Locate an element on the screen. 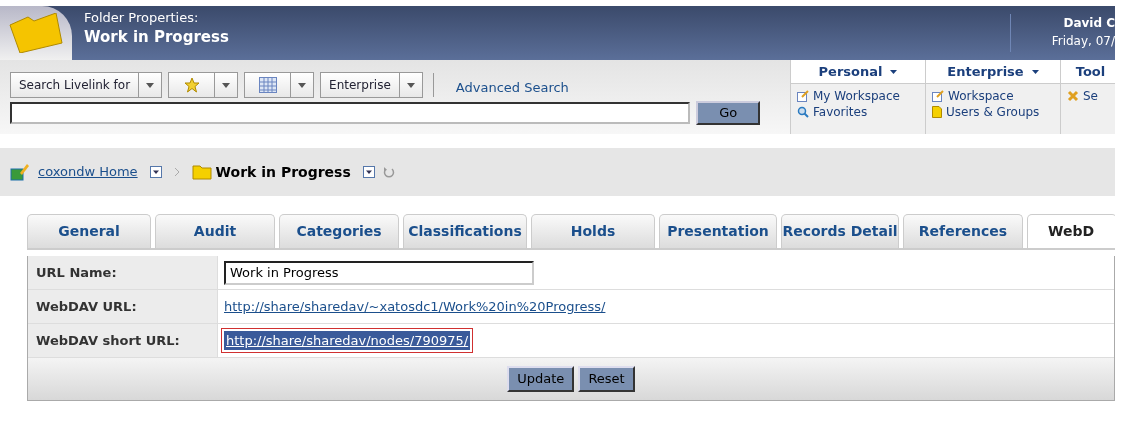  magnifier-icon is located at coordinates (803, 112).